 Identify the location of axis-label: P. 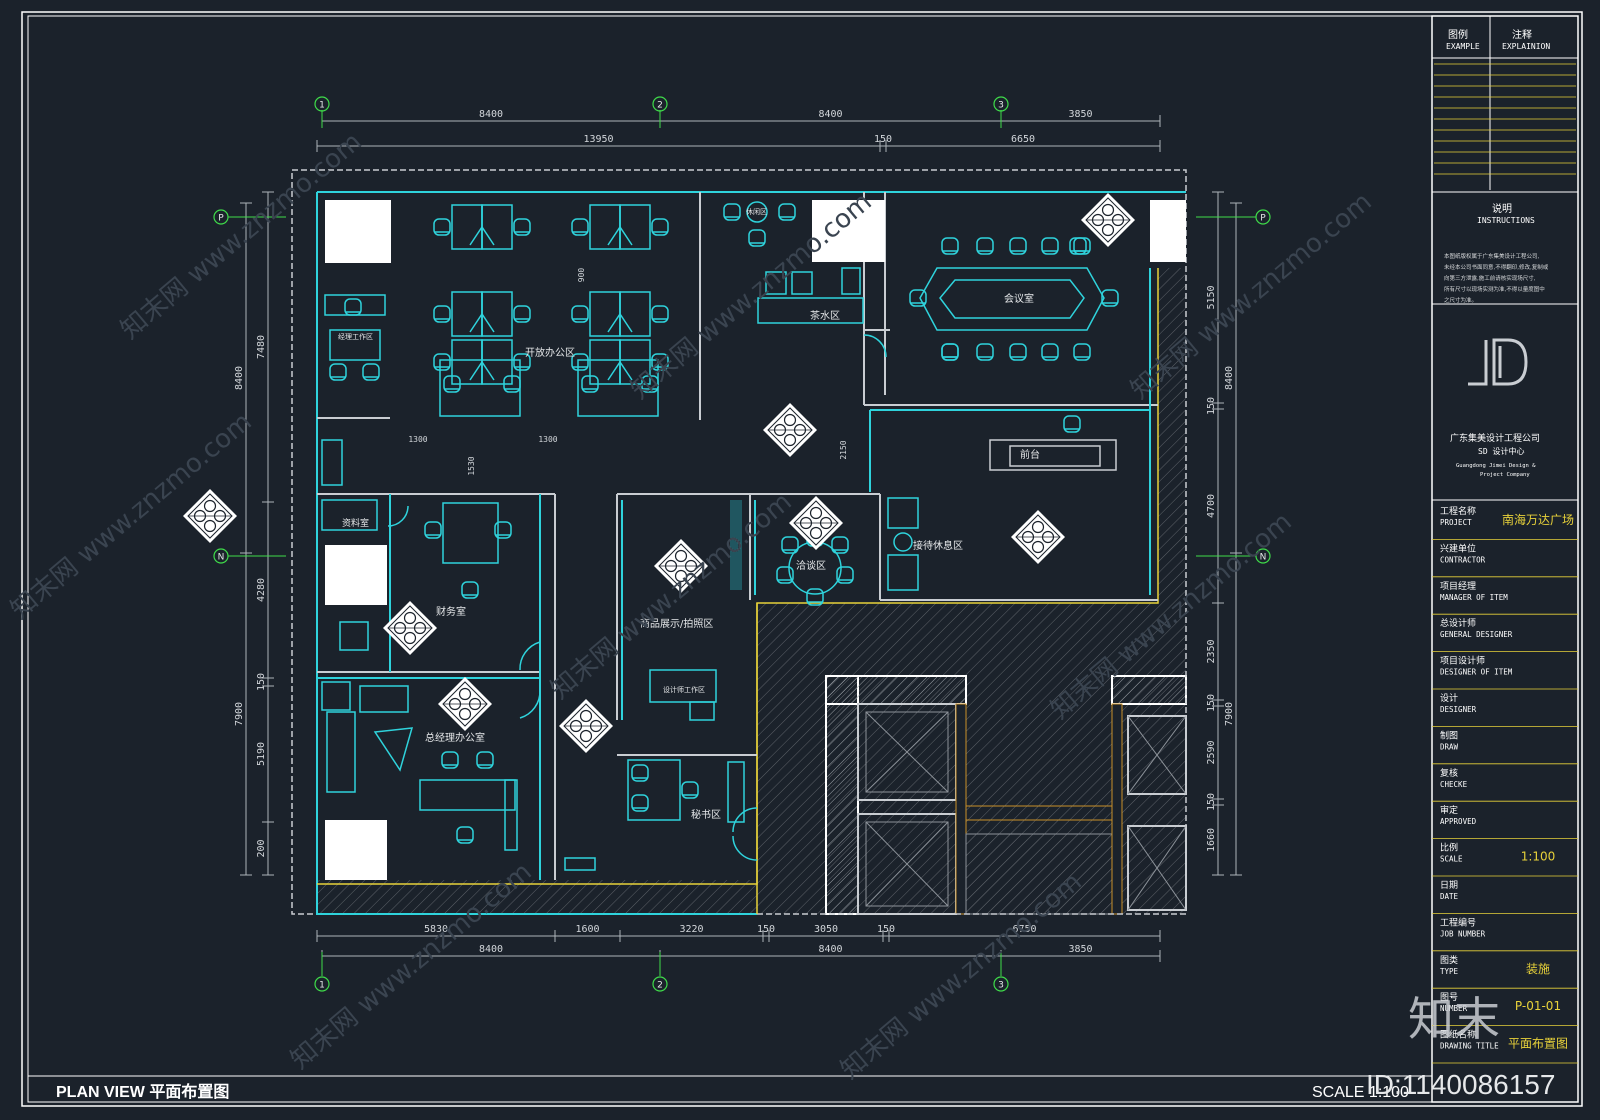
(1263, 219).